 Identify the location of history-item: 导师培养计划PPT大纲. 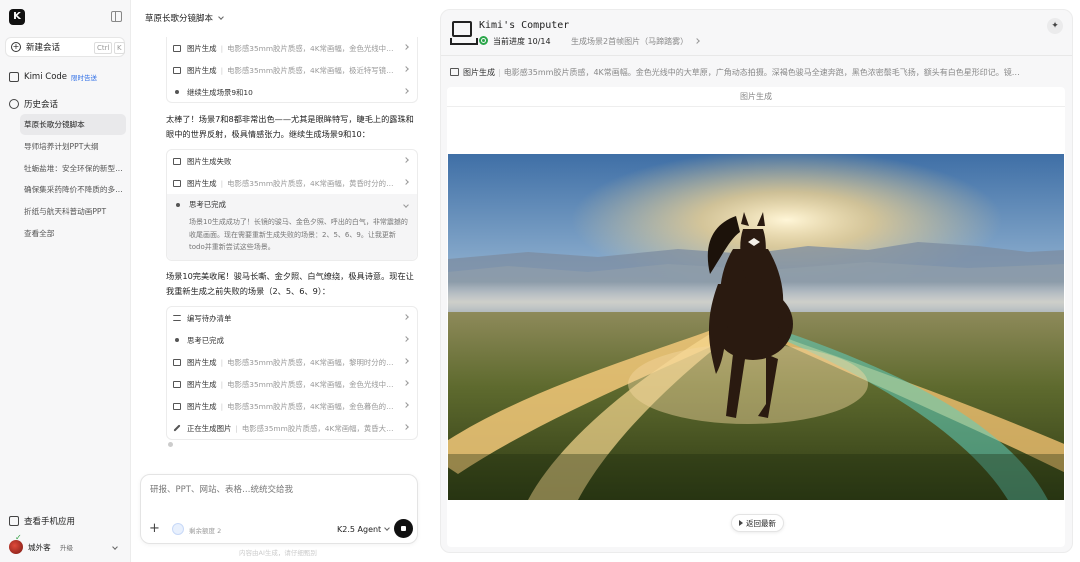
(73, 146).